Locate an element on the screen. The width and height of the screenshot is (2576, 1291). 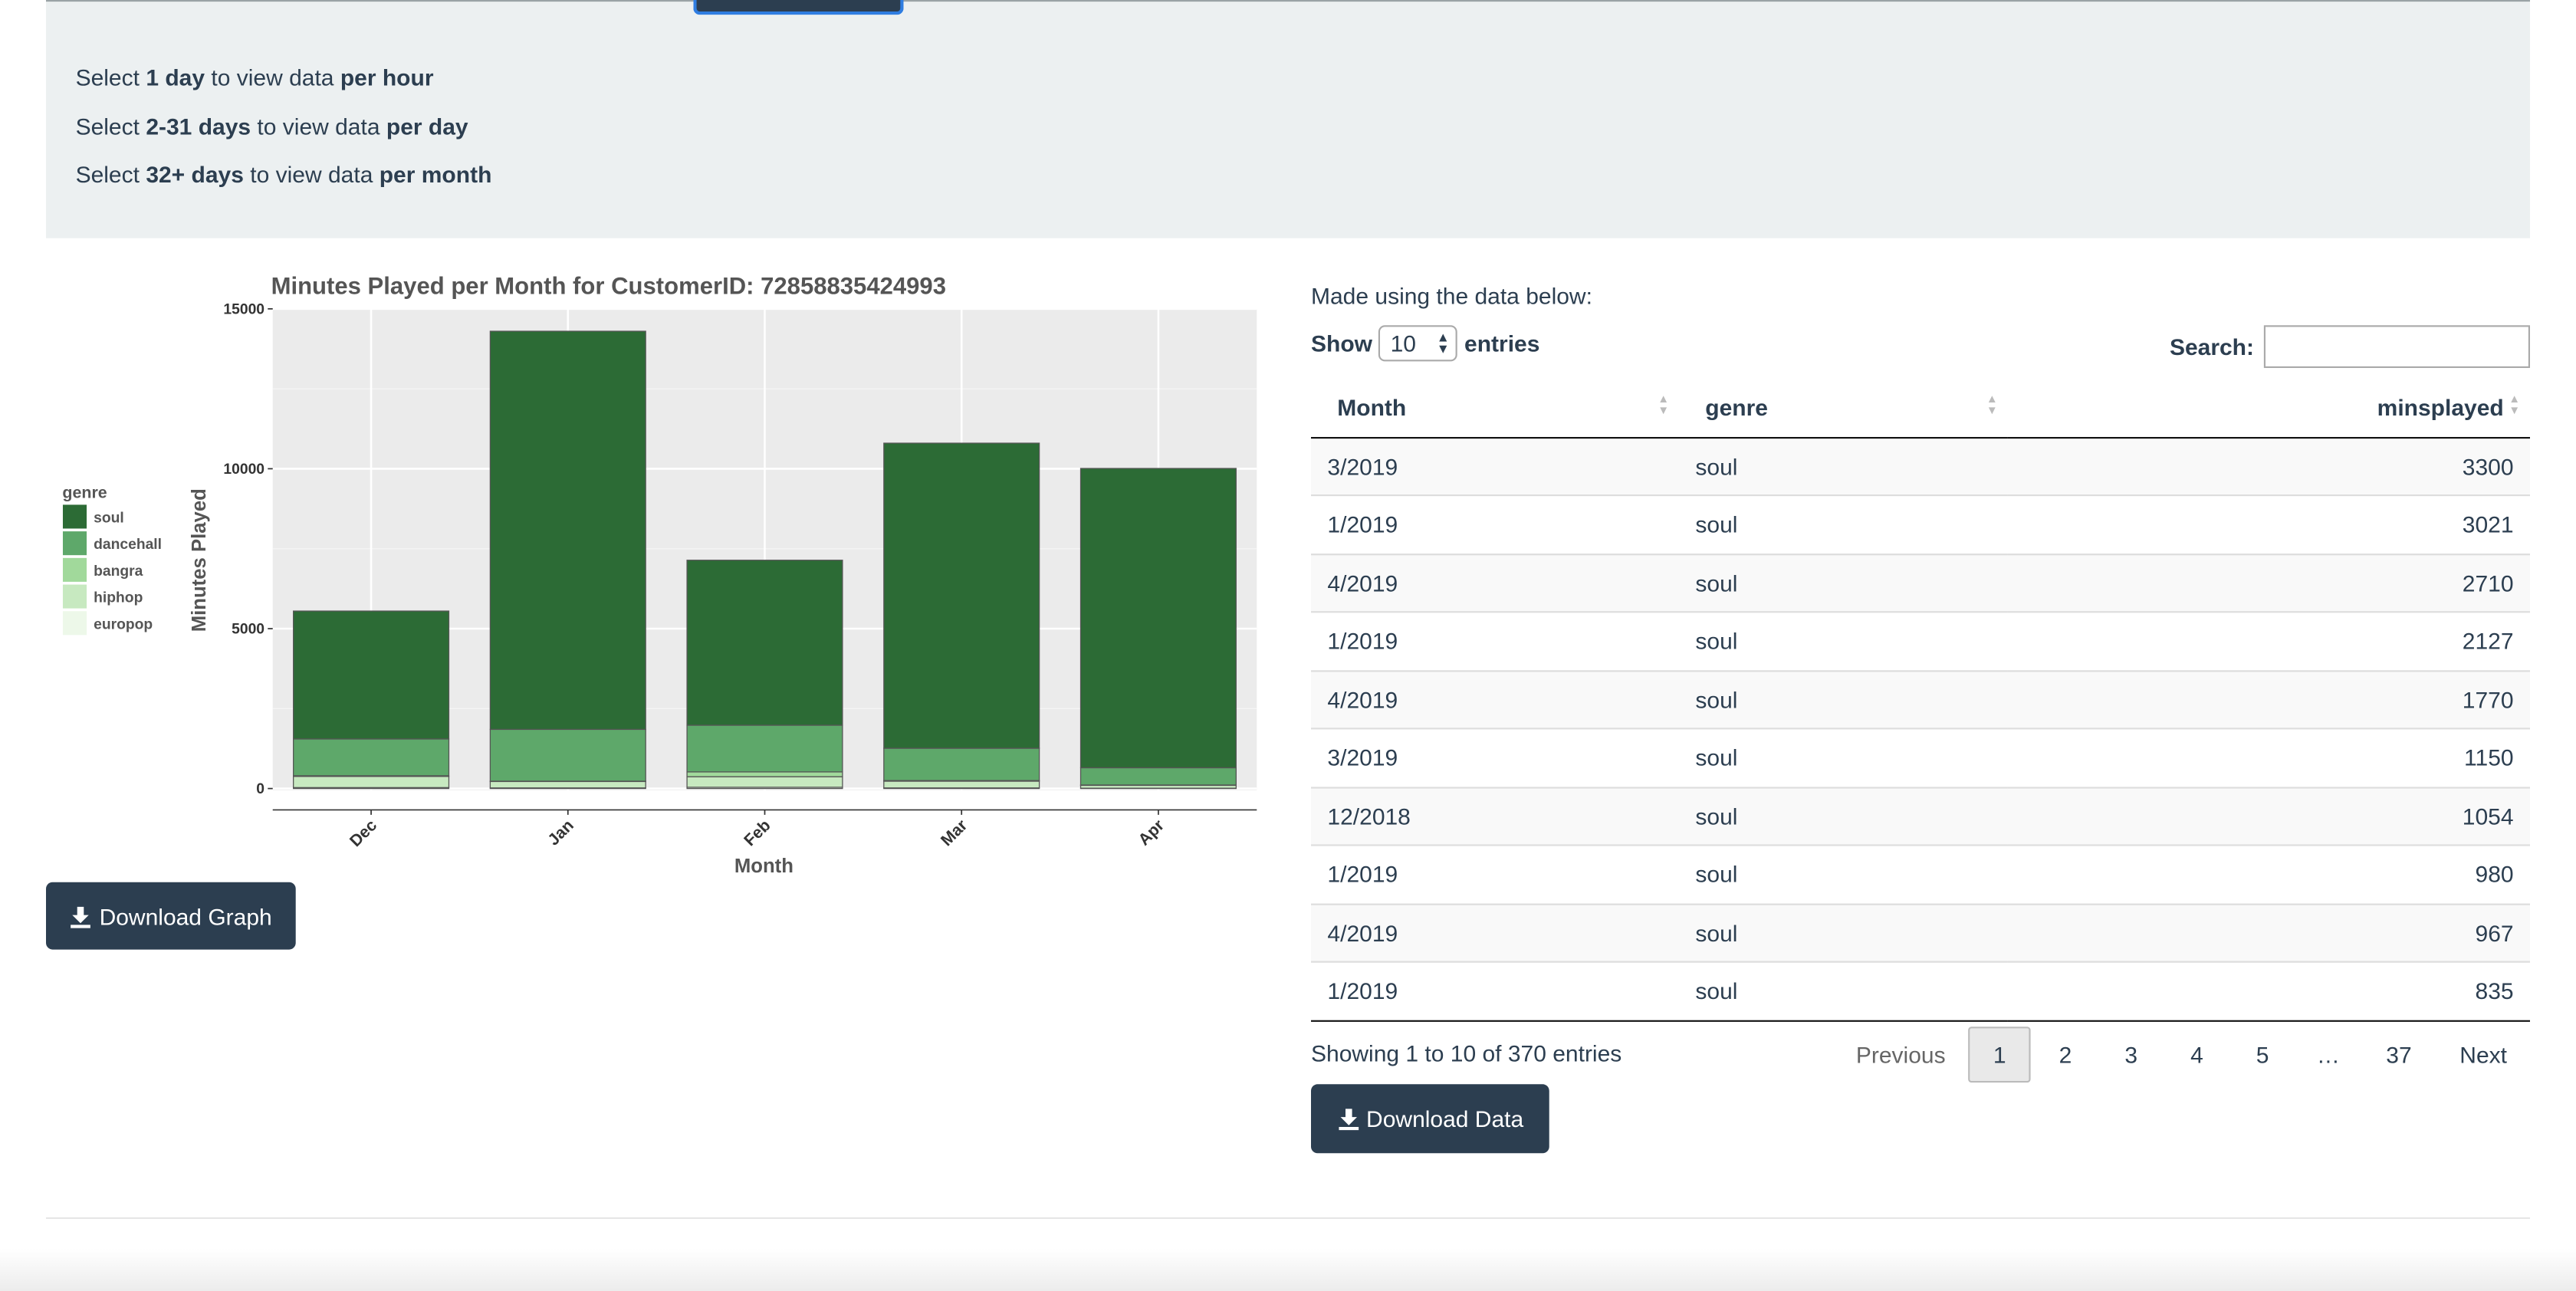
legend-label-europop: europop is located at coordinates (123, 624).